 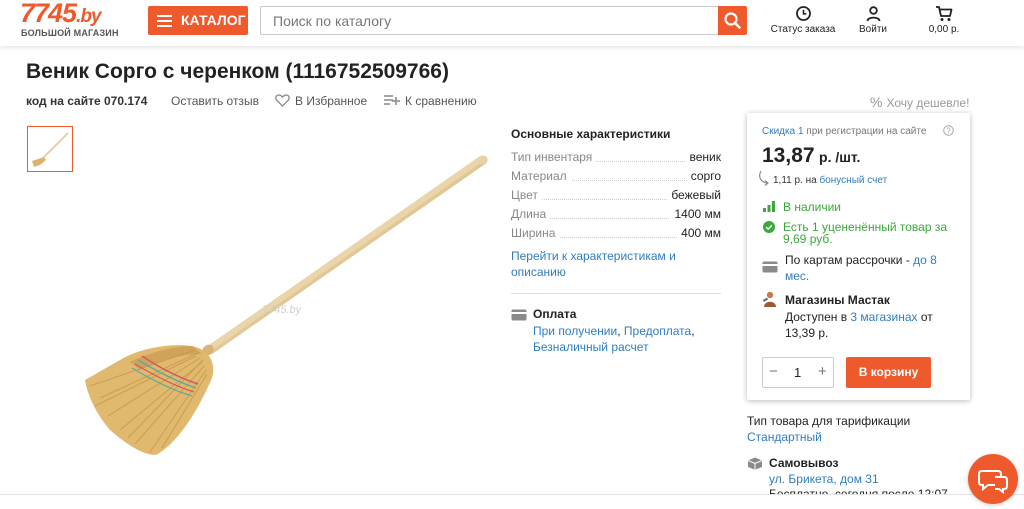 What do you see at coordinates (816, 317) in the screenshot?
I see `stores-text-1: Доступен в` at bounding box center [816, 317].